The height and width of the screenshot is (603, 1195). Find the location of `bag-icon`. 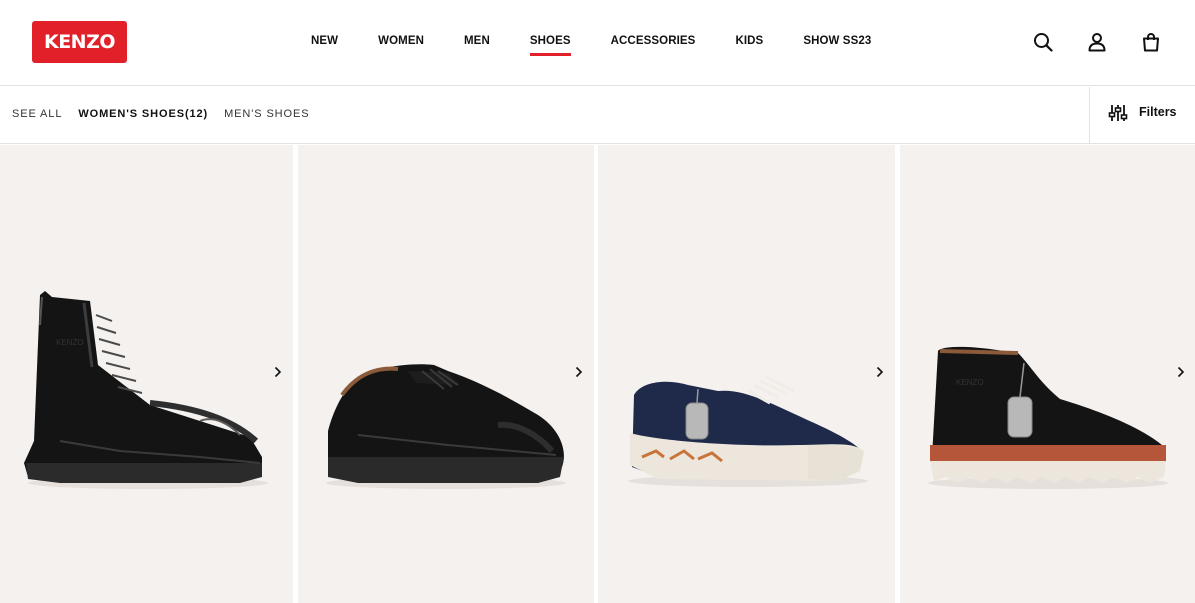

bag-icon is located at coordinates (1151, 42).